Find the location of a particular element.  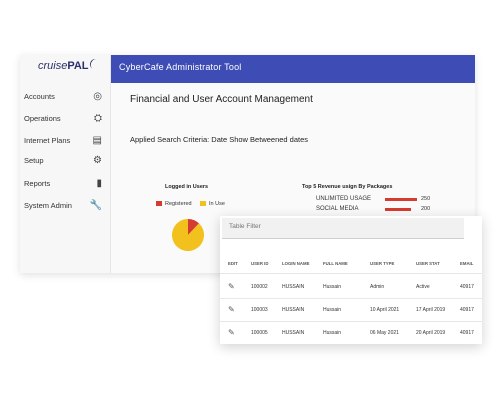

cell-user-id: 100003 is located at coordinates (259, 310).